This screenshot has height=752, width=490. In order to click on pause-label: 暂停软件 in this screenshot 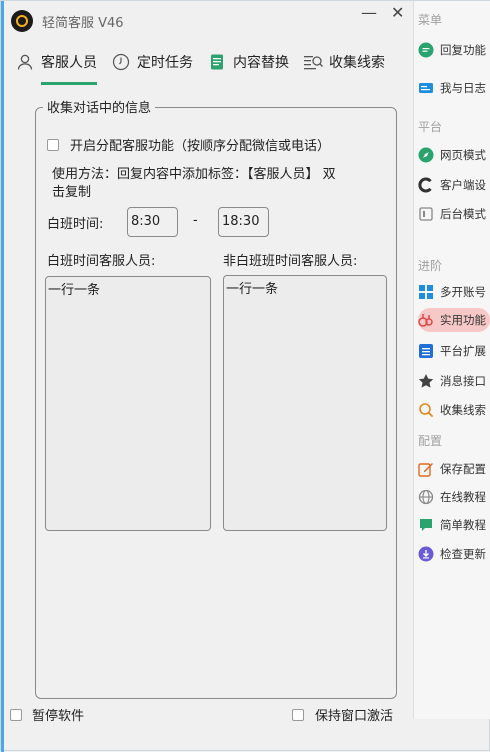, I will do `click(58, 716)`.